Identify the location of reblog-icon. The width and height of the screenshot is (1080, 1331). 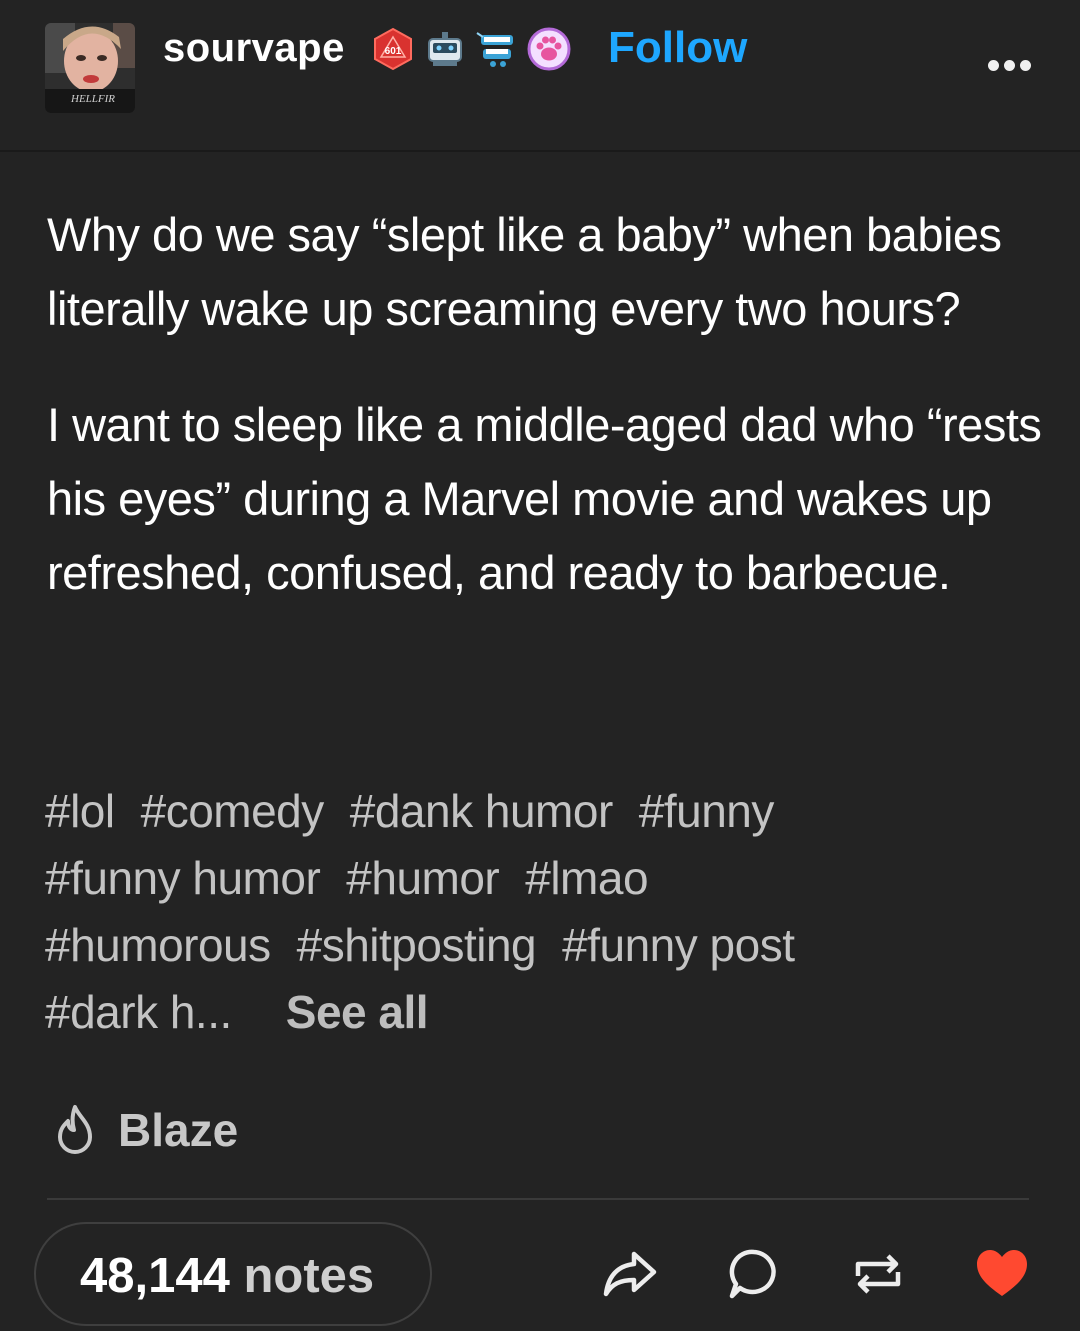
(878, 1274).